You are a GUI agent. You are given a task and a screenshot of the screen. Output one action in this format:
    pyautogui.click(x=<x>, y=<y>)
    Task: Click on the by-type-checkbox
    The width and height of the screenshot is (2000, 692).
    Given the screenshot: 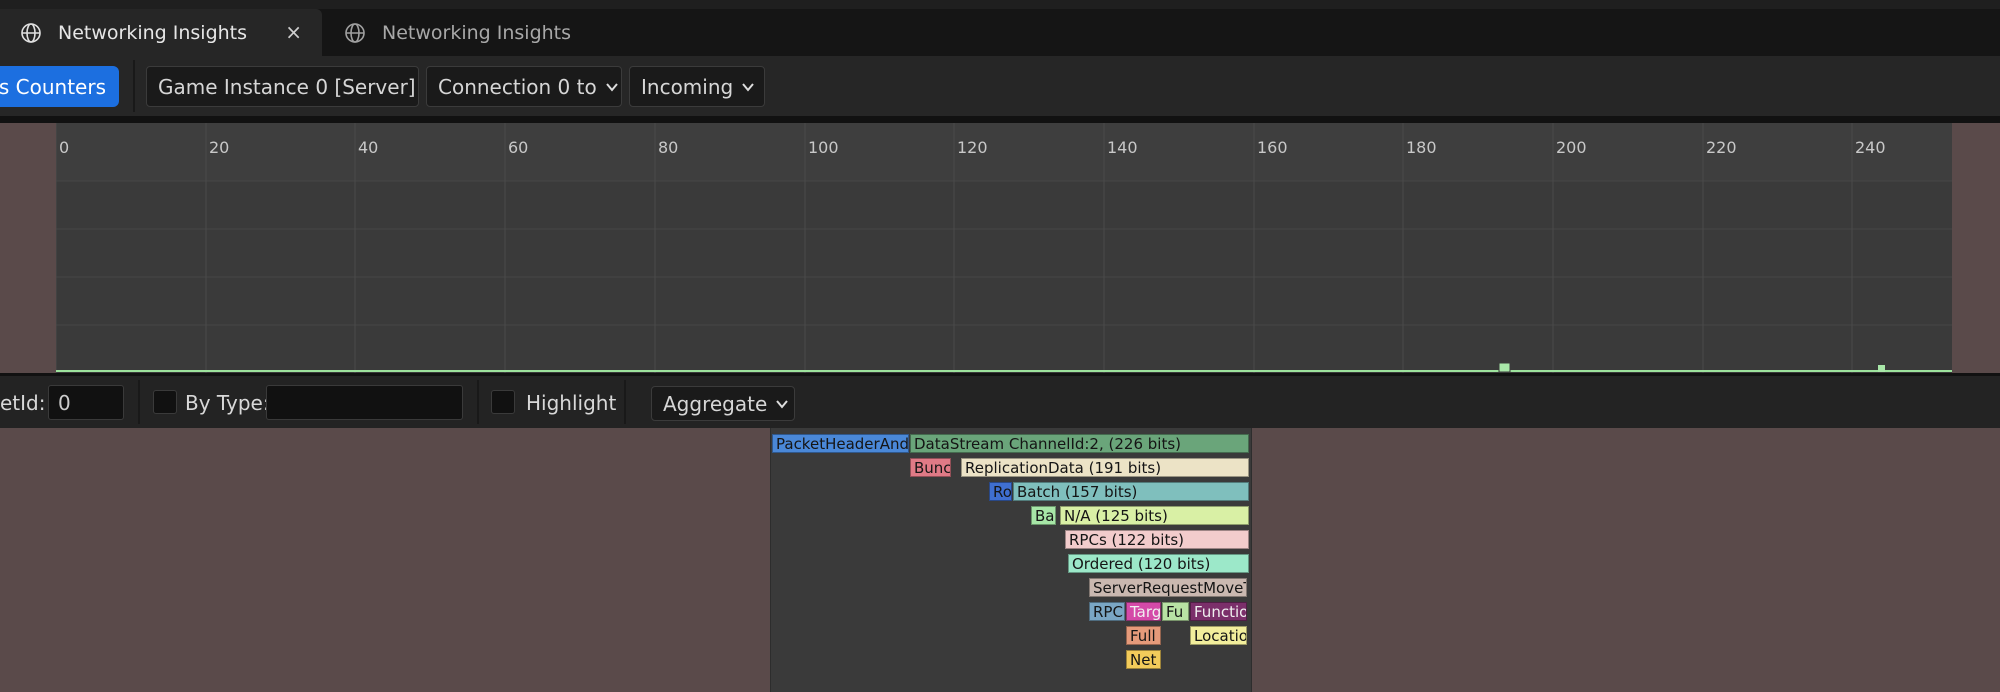 What is the action you would take?
    pyautogui.click(x=165, y=402)
    